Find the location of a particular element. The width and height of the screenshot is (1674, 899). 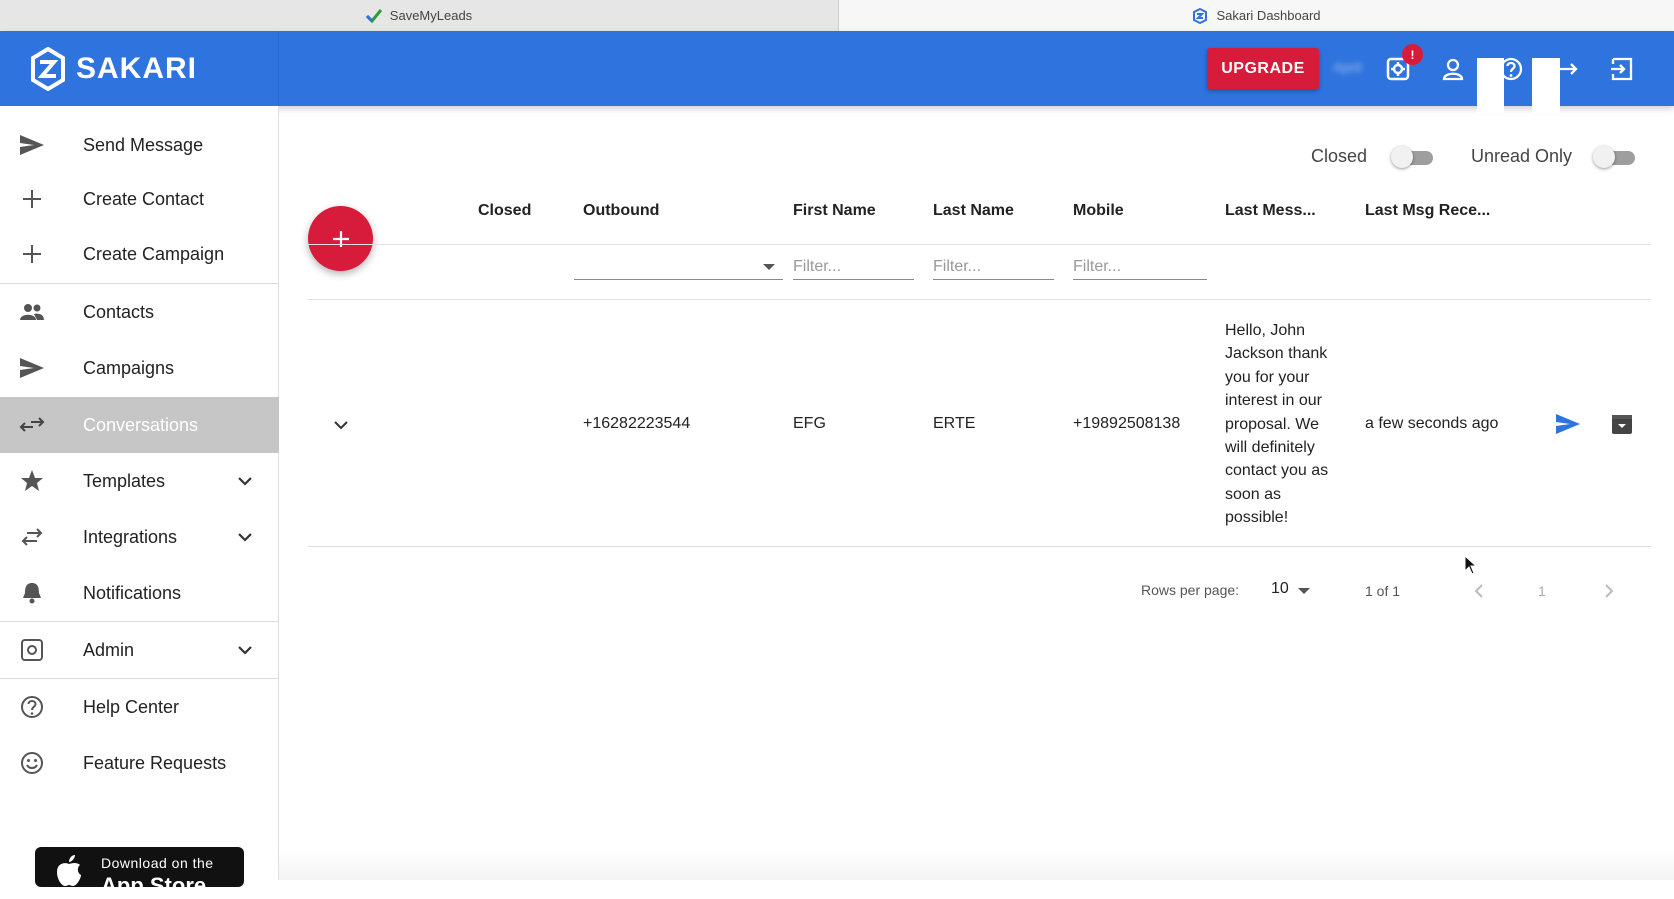

new-conversation-fab is located at coordinates (340, 238).